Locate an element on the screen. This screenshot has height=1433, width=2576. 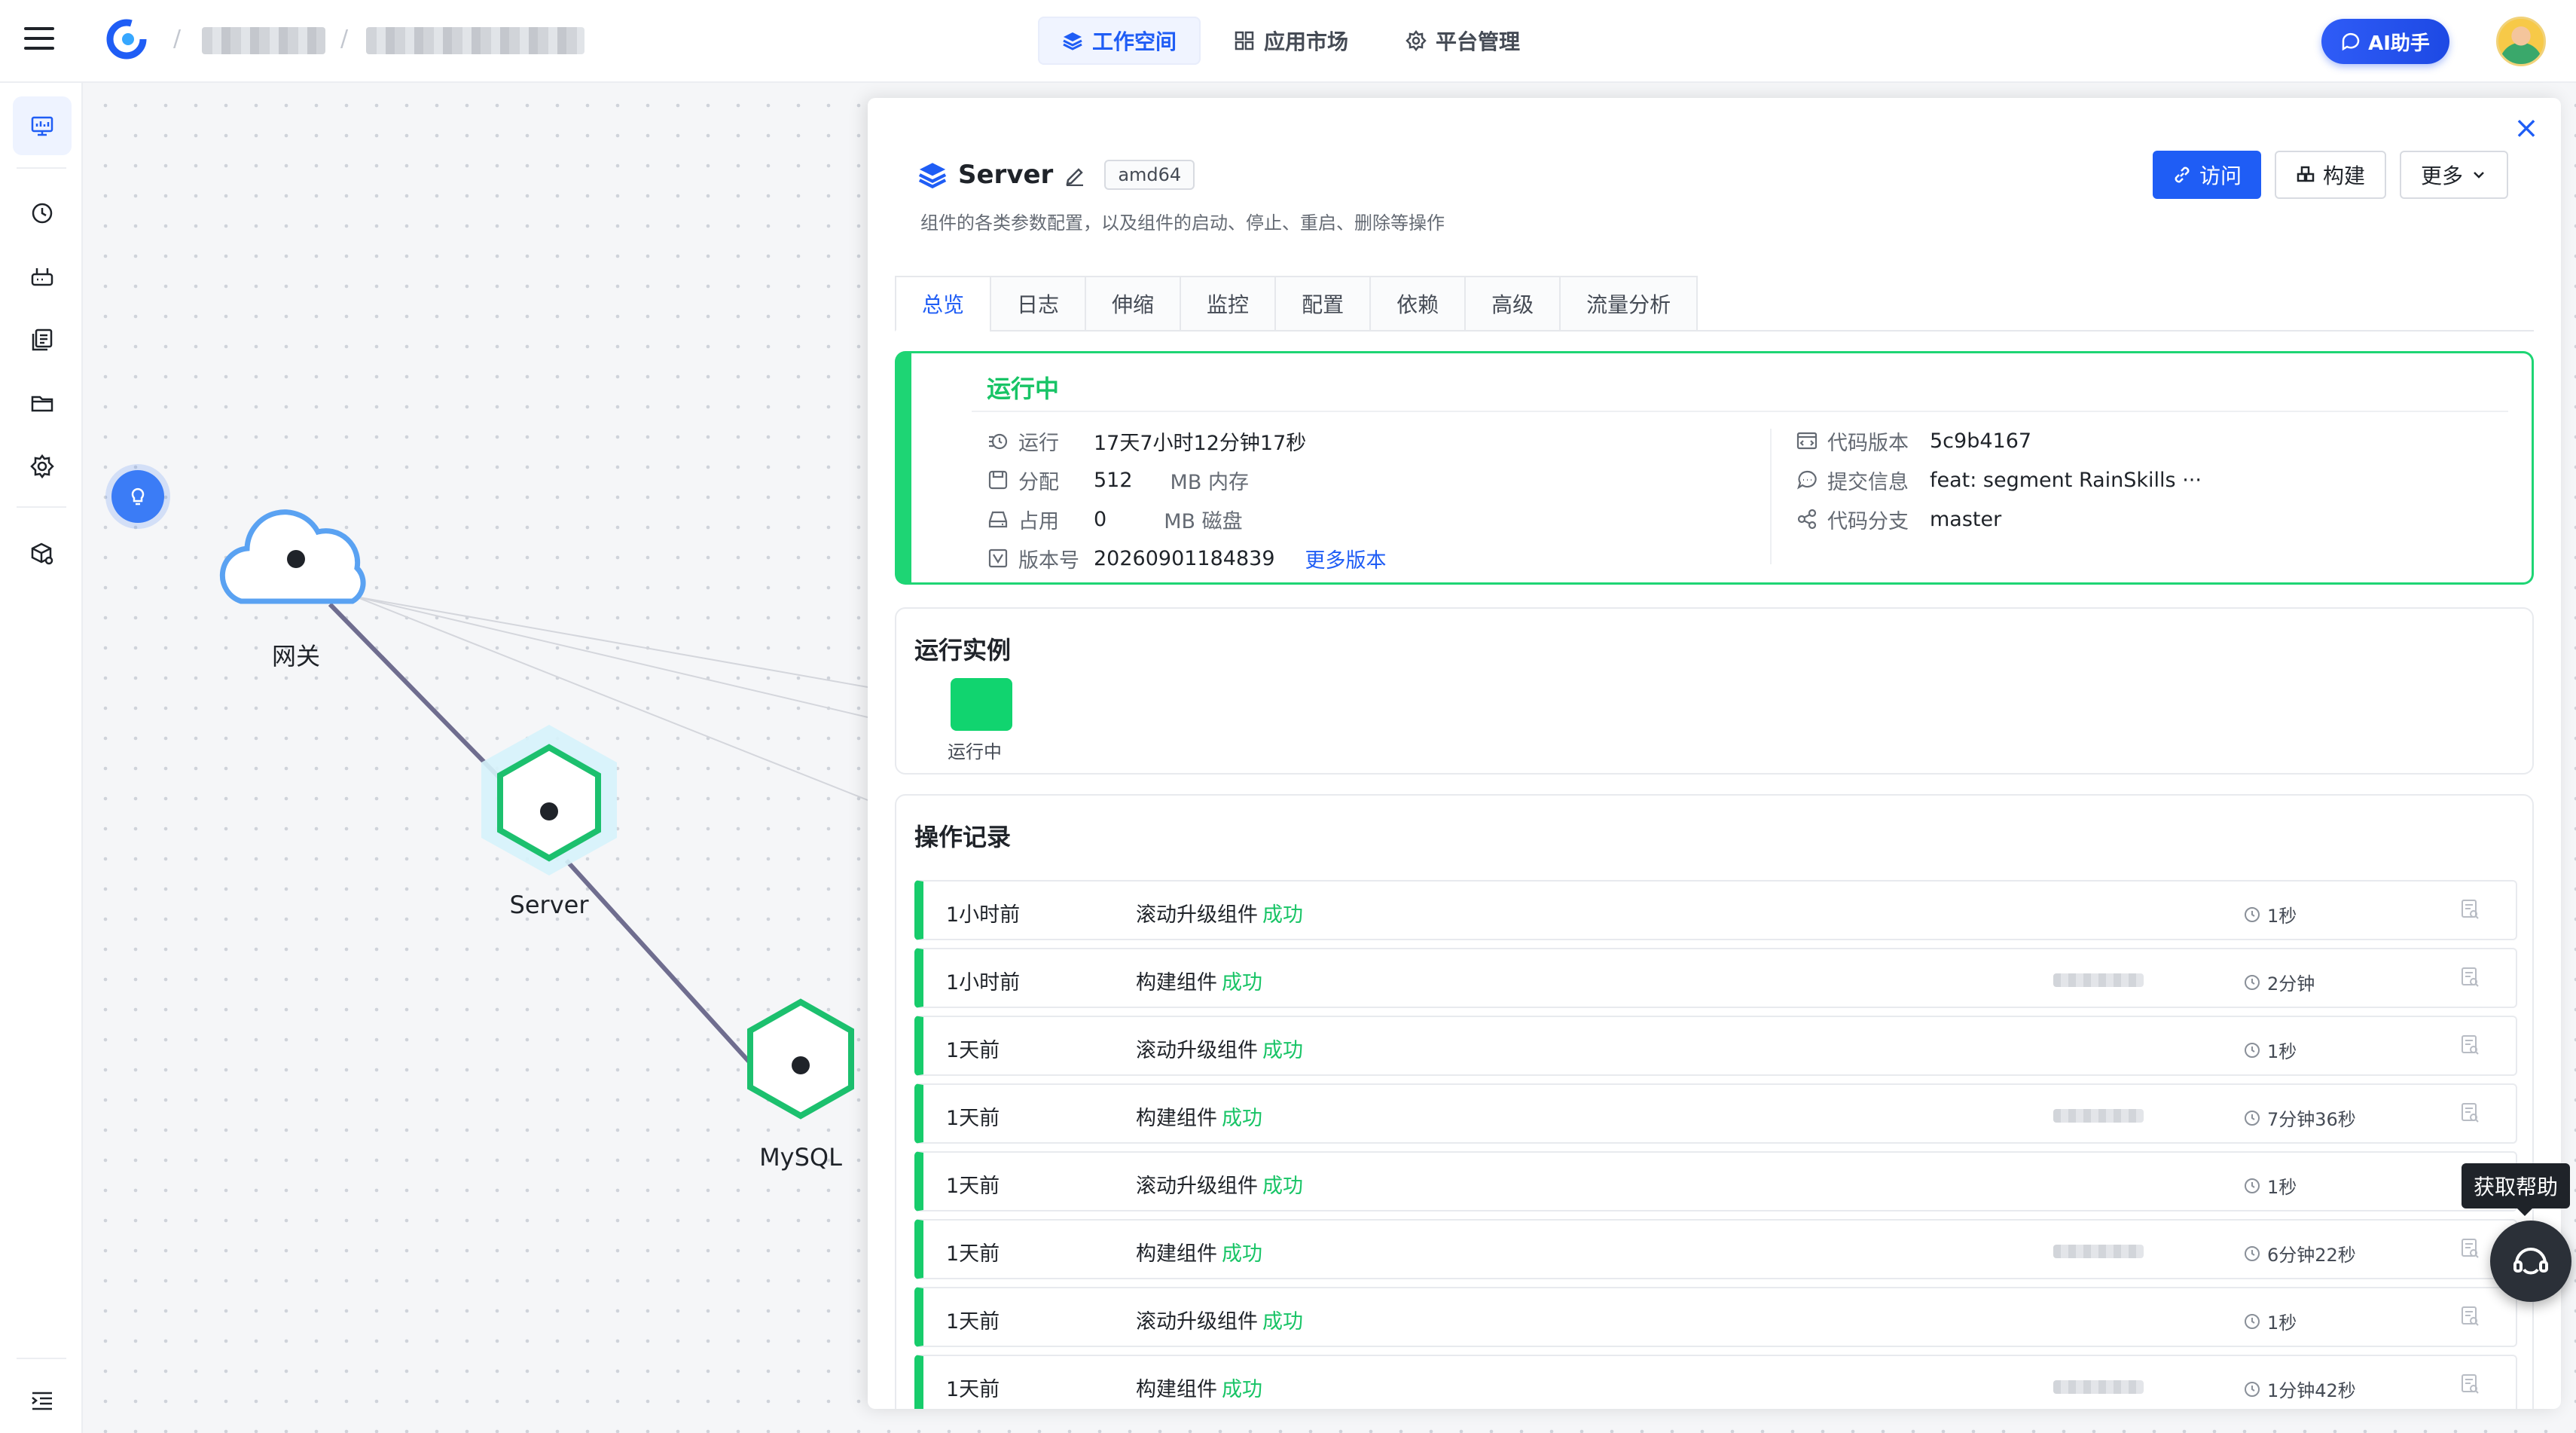
record-duration: 2分钟 is located at coordinates (2279, 982).